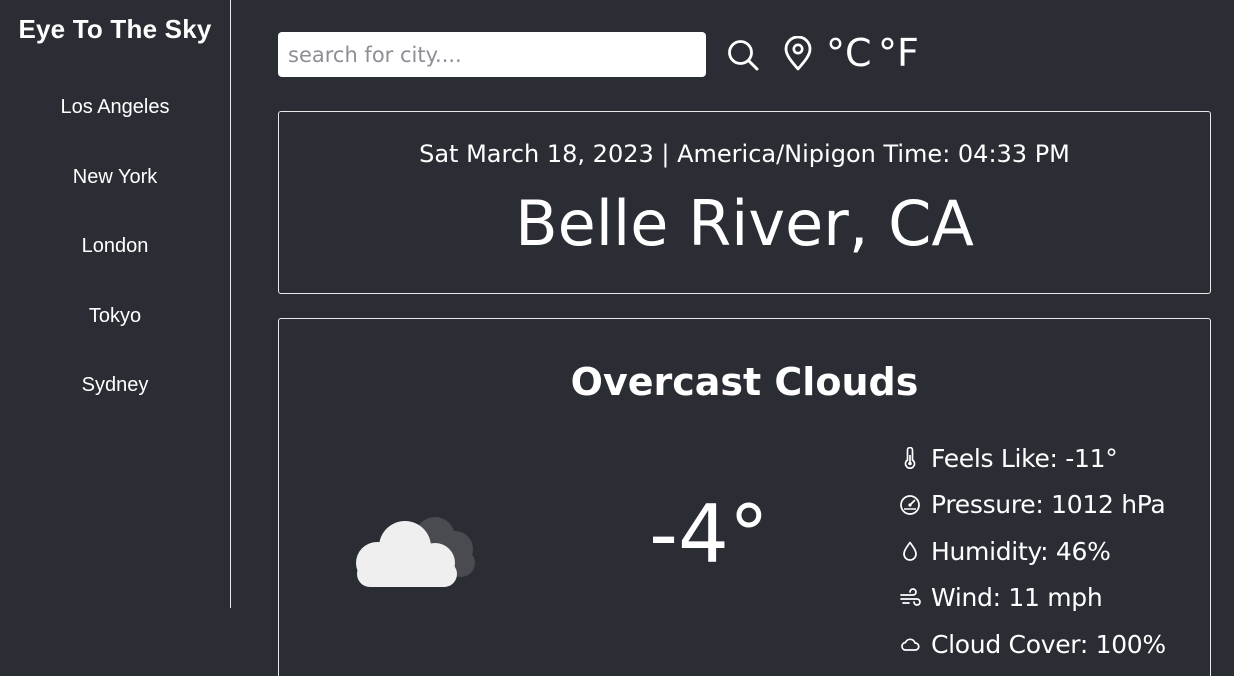  Describe the element at coordinates (1048, 644) in the screenshot. I see `cloud-cover-text: Cloud Cover: 100%` at that location.